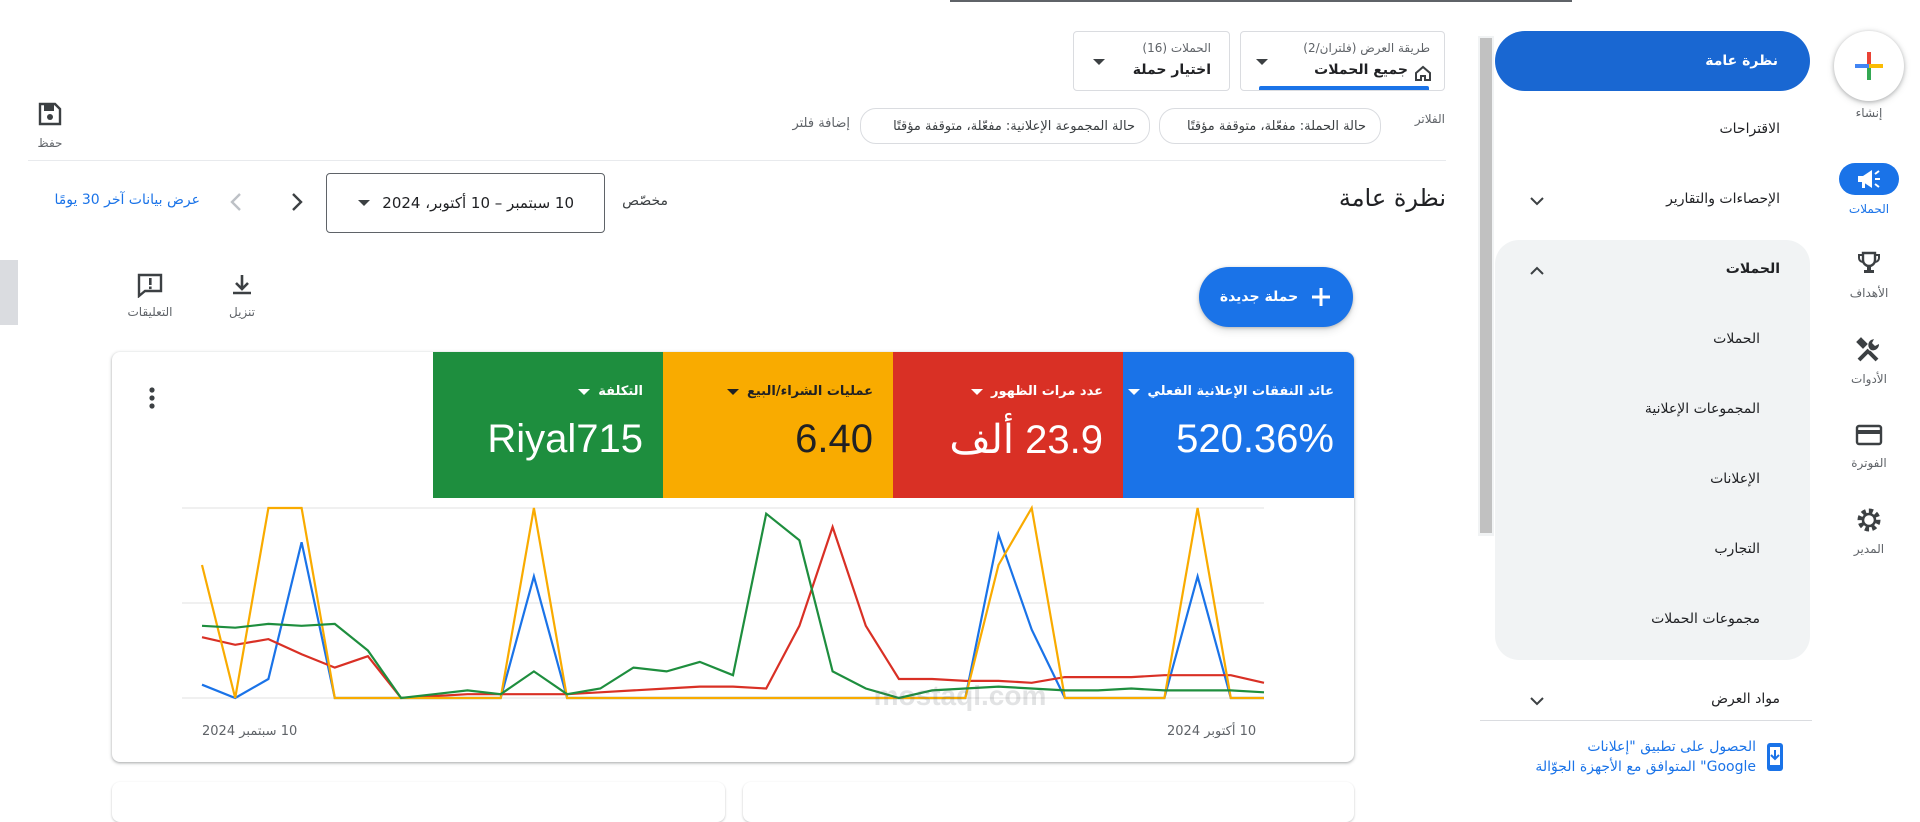  Describe the element at coordinates (1741, 61) in the screenshot. I see `nav-item-overview-label: نظرة عامة` at that location.